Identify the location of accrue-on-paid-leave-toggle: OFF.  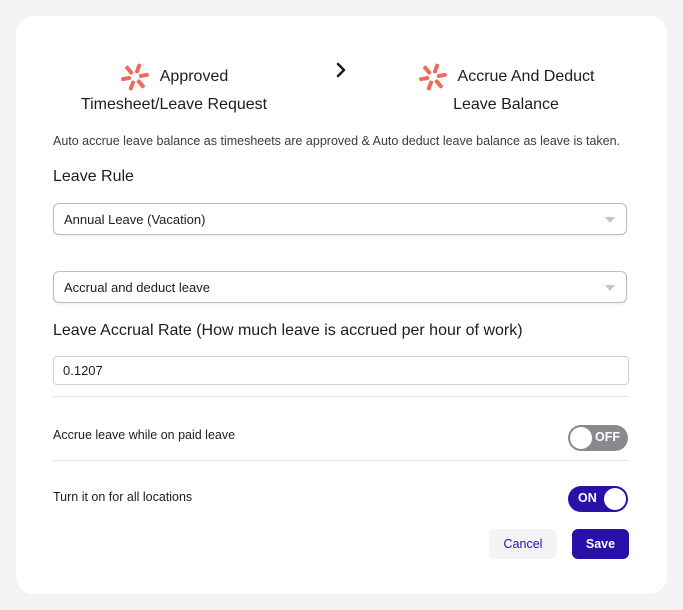
(598, 438).